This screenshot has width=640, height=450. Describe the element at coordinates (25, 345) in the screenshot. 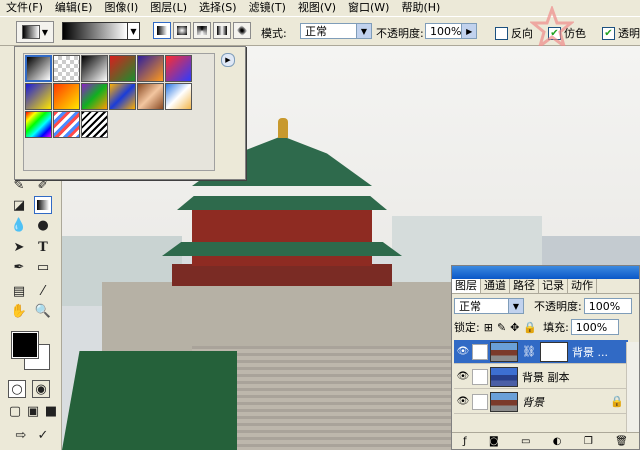

I see `foreground-color-swatch` at that location.